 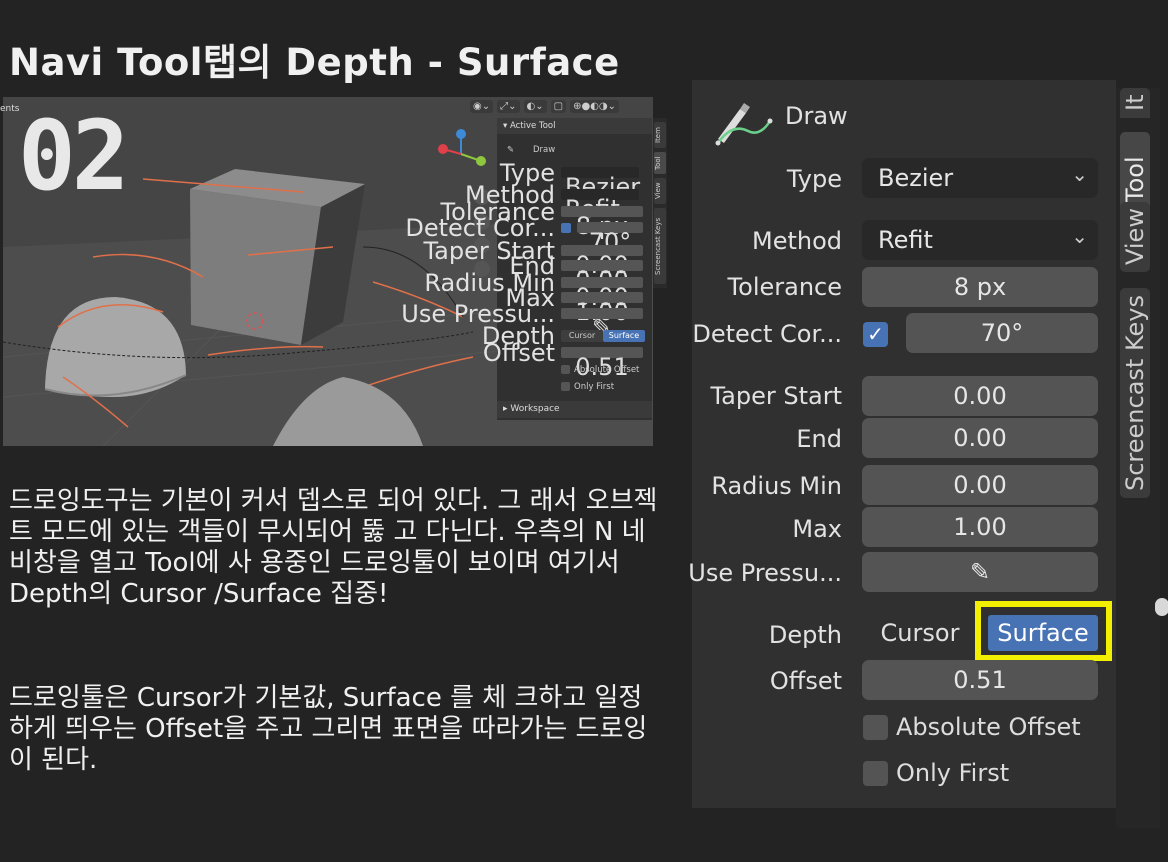 I want to click on viewport-toolbar: ◉⌄ ⤢⌄ ◐⌄ ▢ ⊕●◐◑⌄, so click(x=544, y=106).